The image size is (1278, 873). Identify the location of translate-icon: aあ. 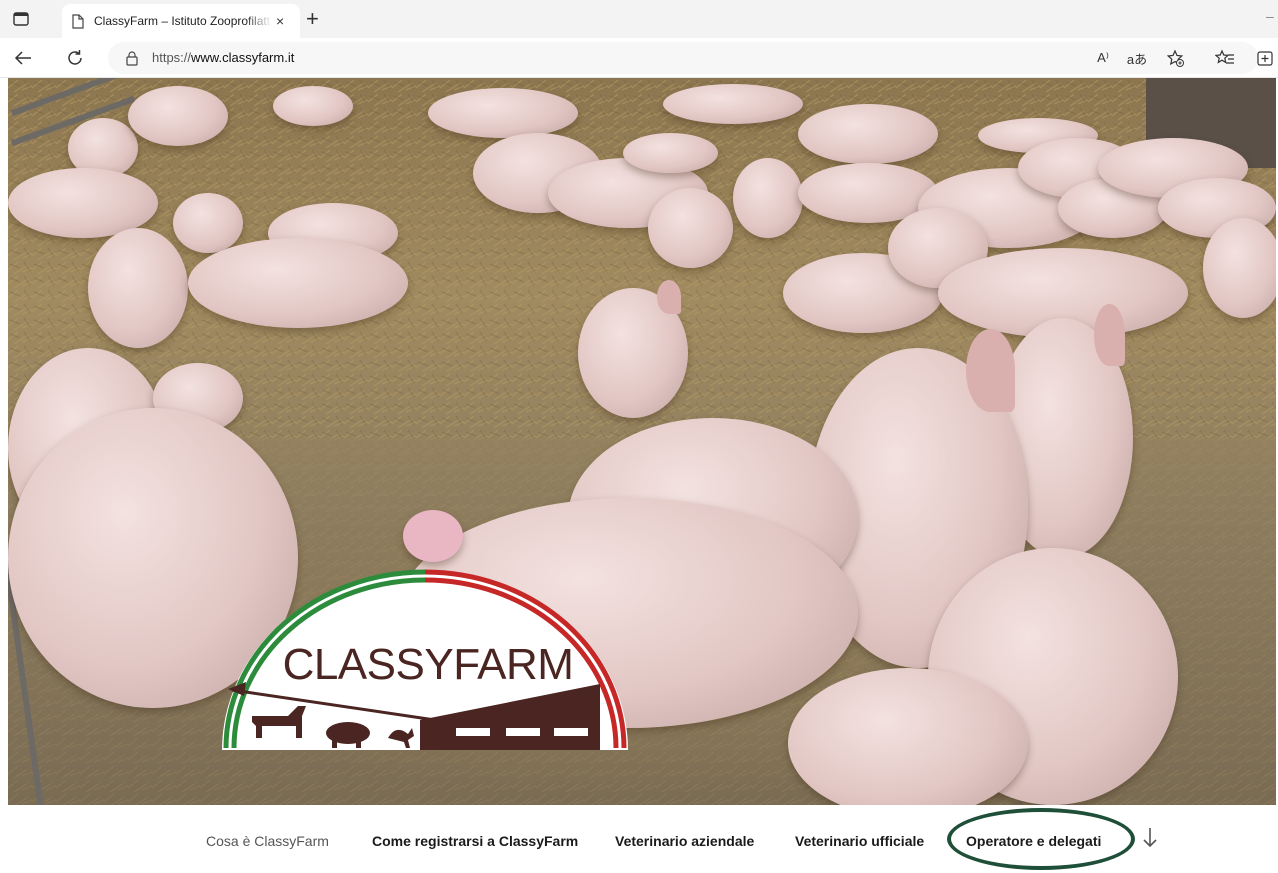
(1137, 58).